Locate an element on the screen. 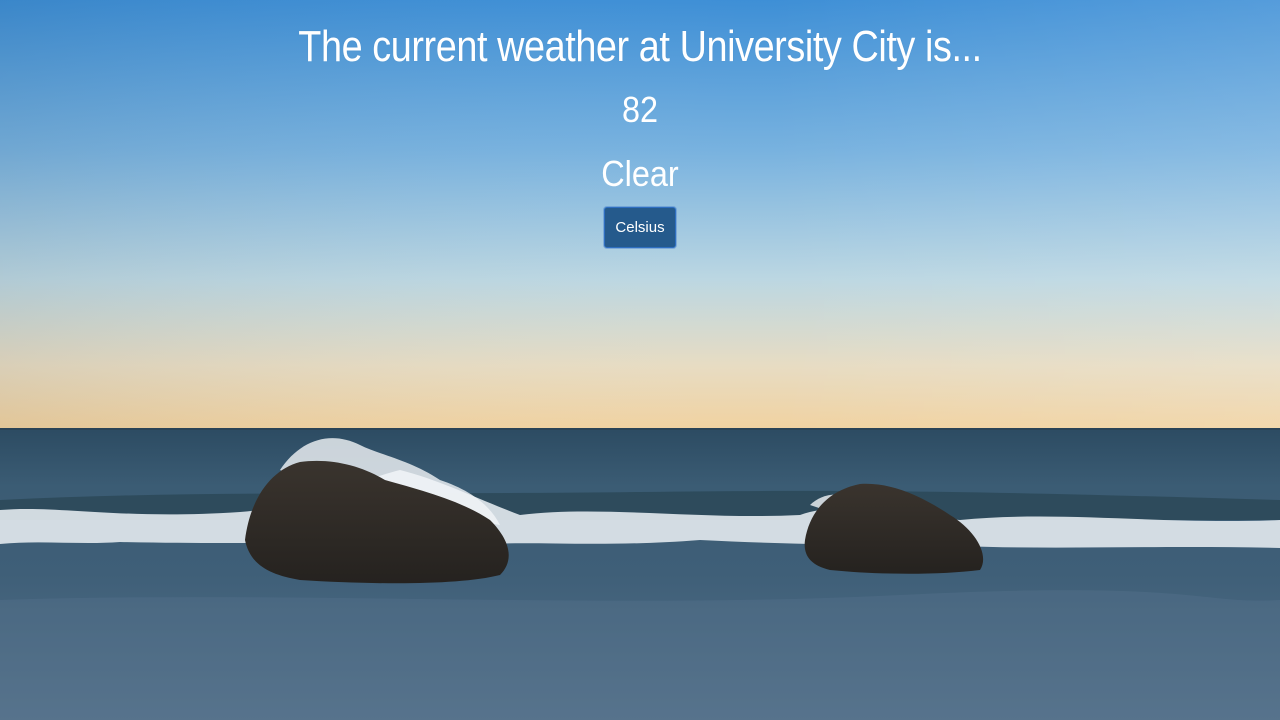  temperature-value: 82 is located at coordinates (640, 109).